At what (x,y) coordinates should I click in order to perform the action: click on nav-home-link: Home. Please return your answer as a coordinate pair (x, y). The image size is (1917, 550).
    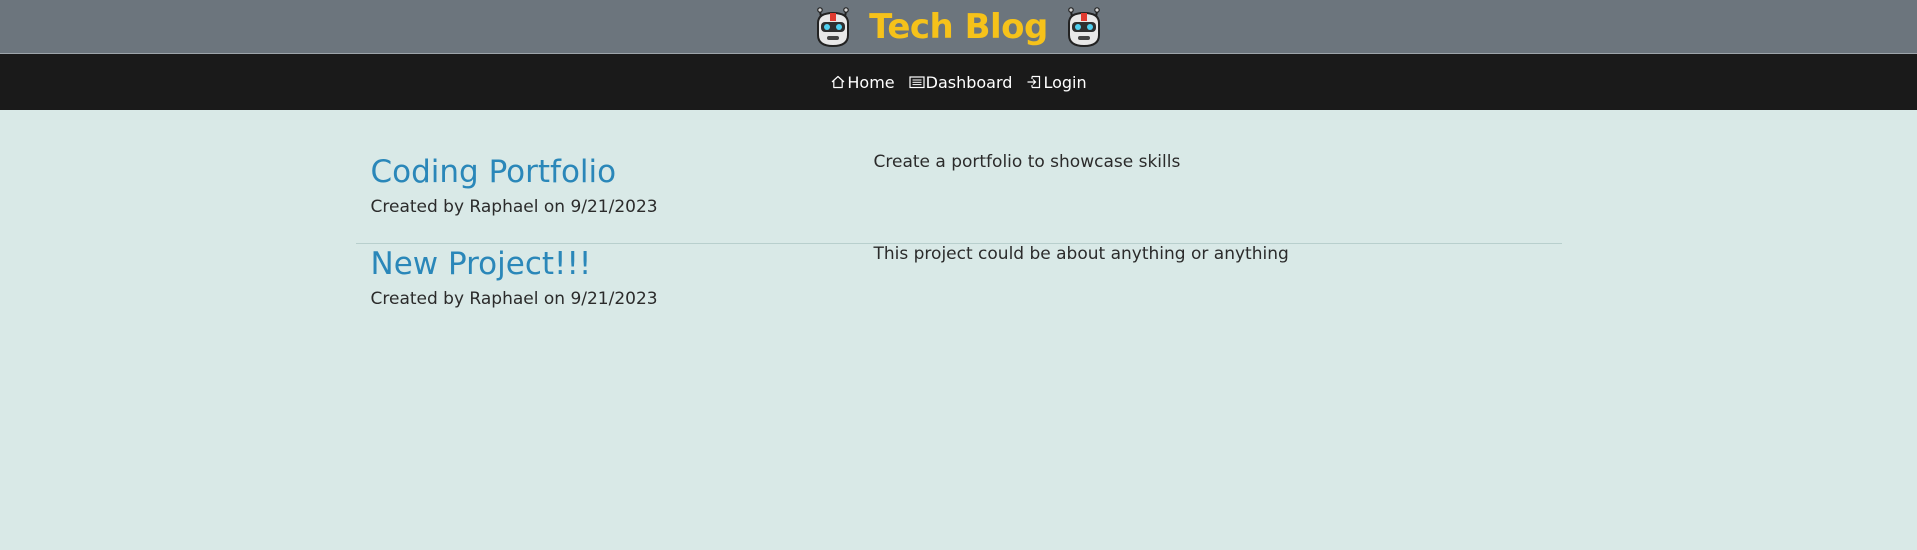
    Looking at the image, I should click on (862, 82).